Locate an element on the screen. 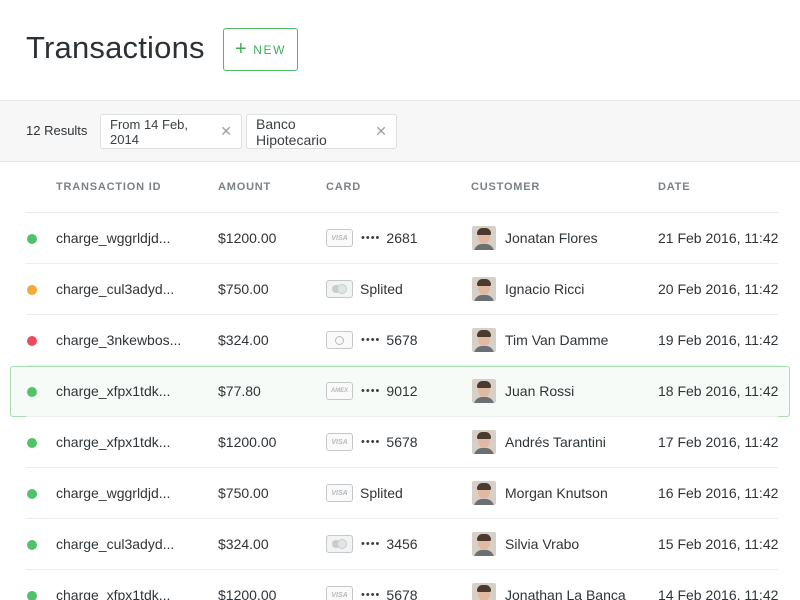 This screenshot has width=800, height=600. new-button-label: NEW is located at coordinates (270, 49).